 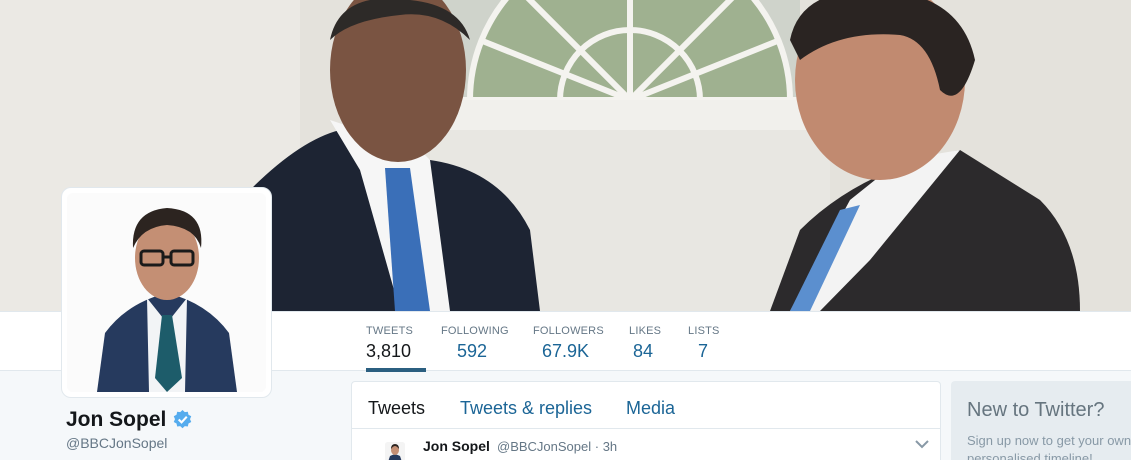 I want to click on timeline-tabs: Tweets Tweets & replies Media, so click(x=646, y=405).